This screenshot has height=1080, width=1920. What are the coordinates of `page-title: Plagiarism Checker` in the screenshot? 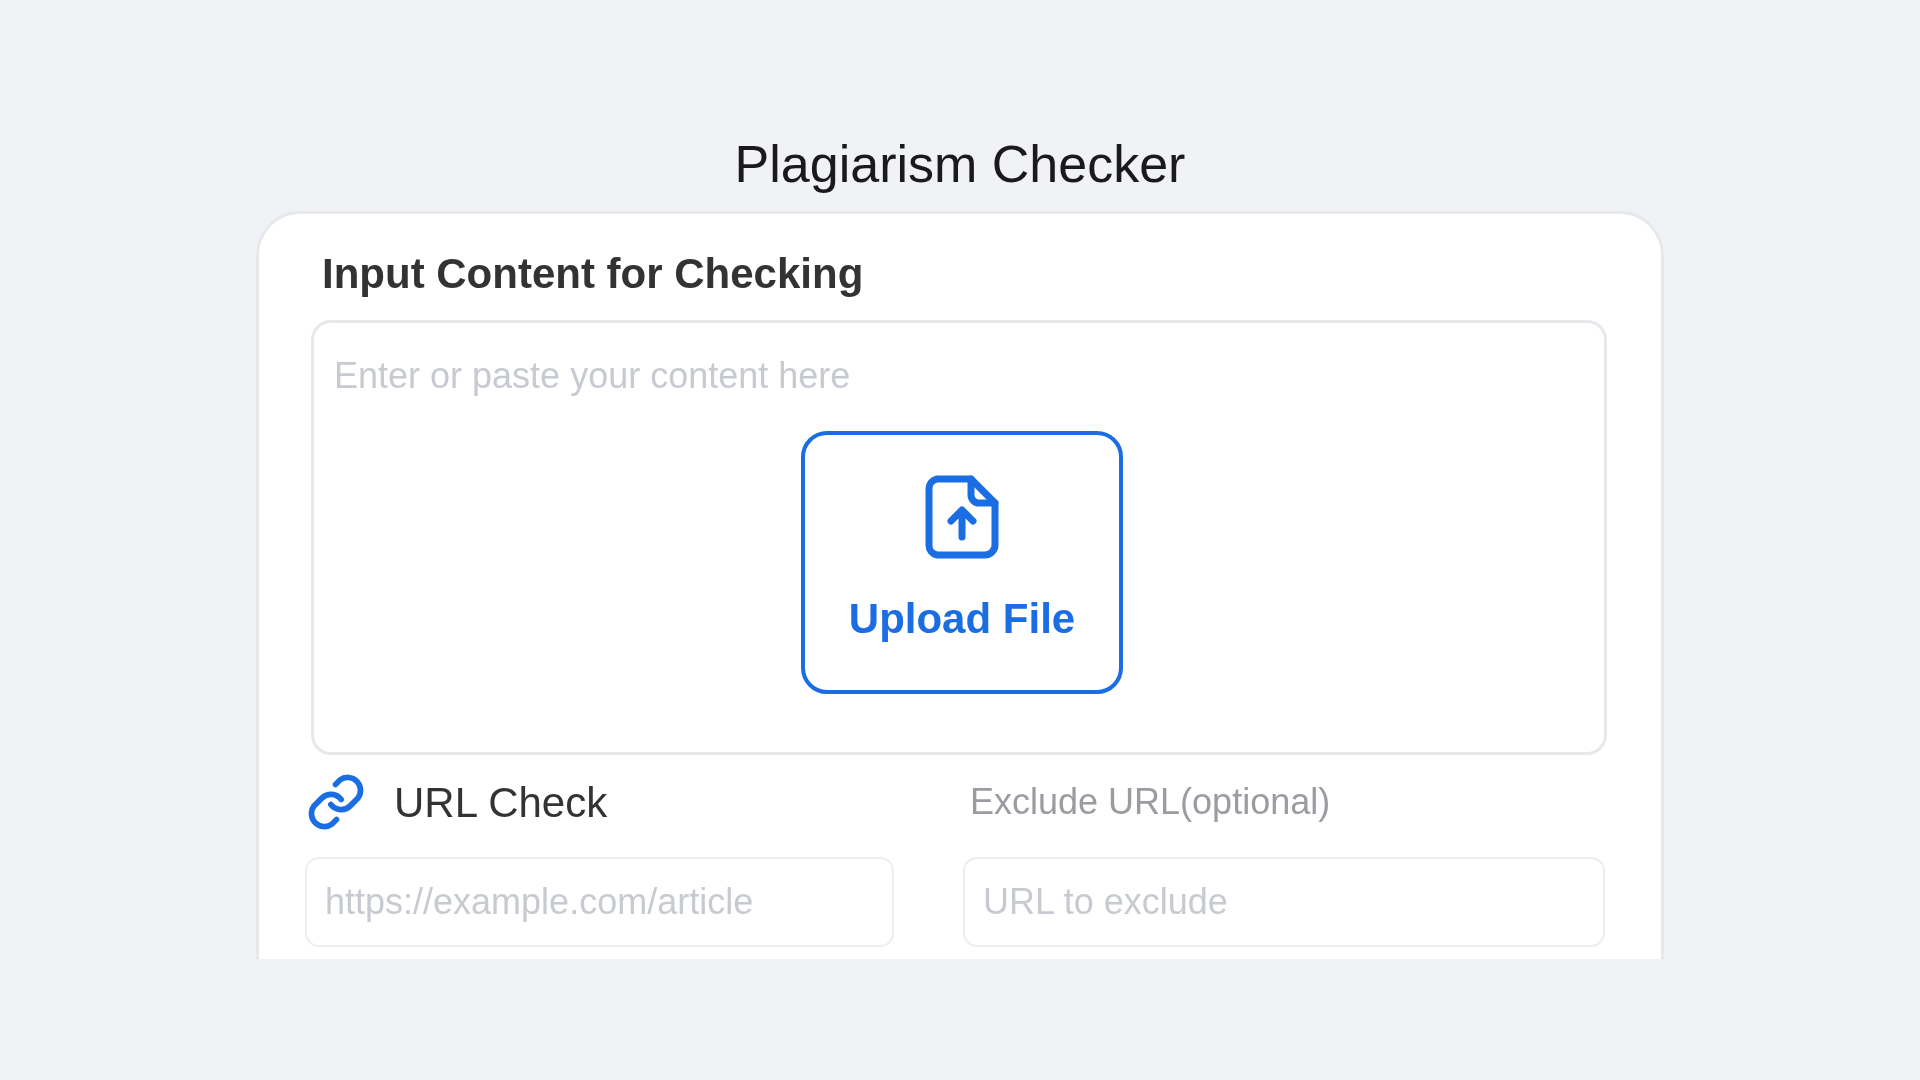 It's located at (960, 164).